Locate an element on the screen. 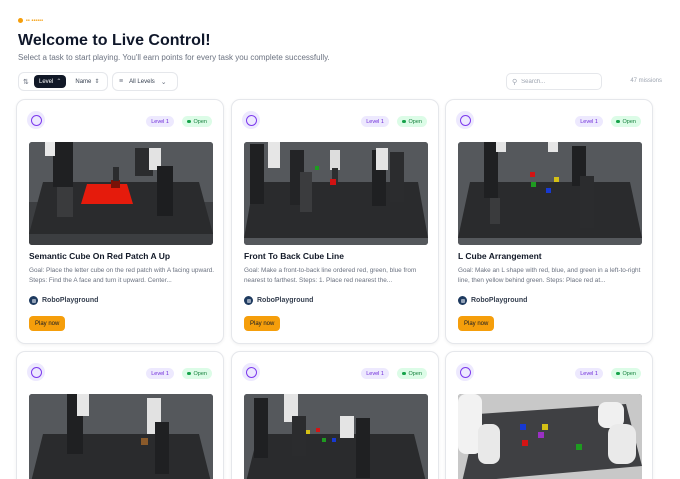 The width and height of the screenshot is (680, 479). mission-title: Front To Back Cube Line is located at coordinates (336, 256).